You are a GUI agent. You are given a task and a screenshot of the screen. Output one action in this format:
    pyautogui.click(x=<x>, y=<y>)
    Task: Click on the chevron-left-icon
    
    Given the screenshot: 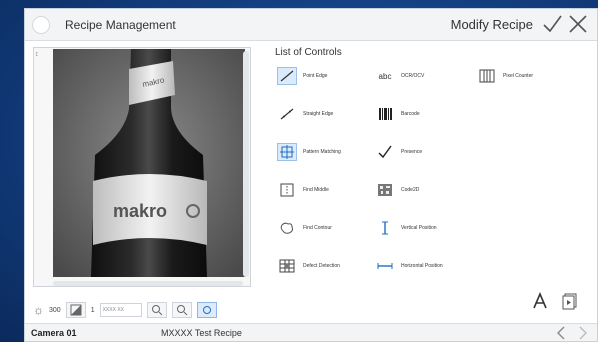 What is the action you would take?
    pyautogui.click(x=561, y=333)
    